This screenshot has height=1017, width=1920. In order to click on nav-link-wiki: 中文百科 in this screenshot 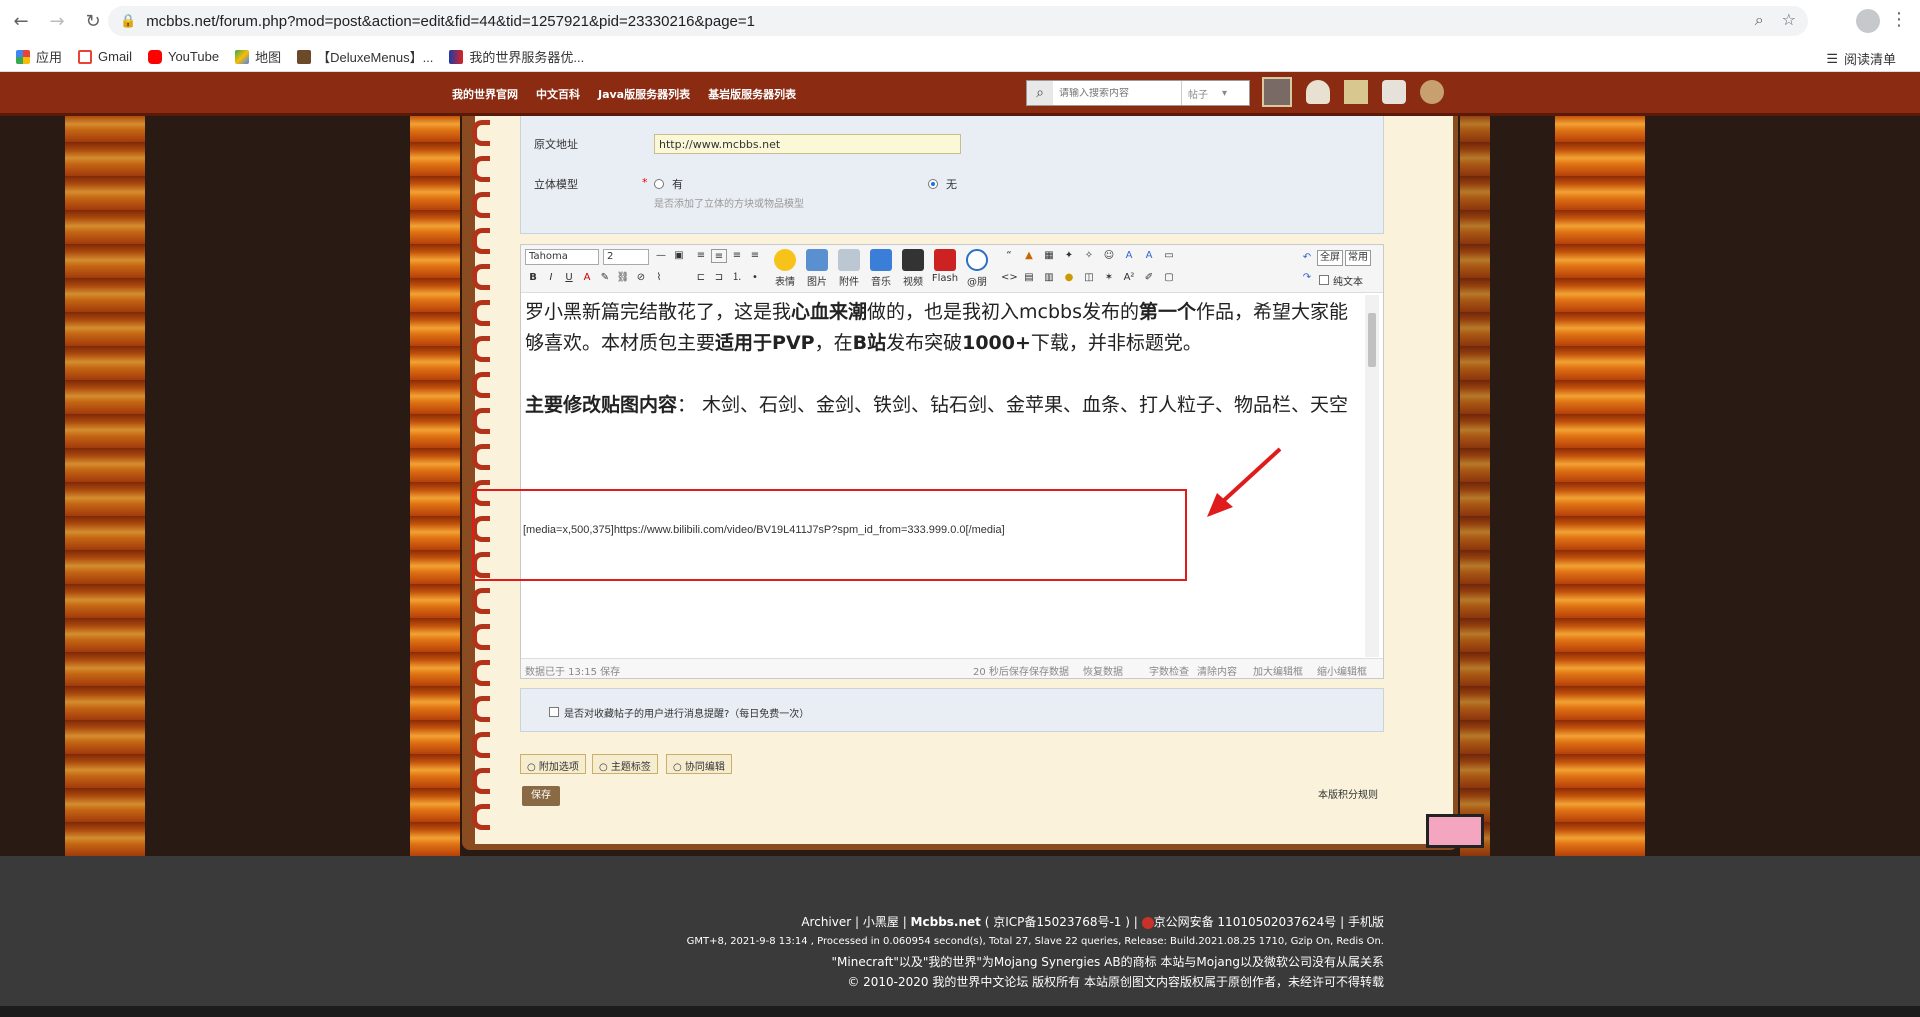, I will do `click(558, 94)`.